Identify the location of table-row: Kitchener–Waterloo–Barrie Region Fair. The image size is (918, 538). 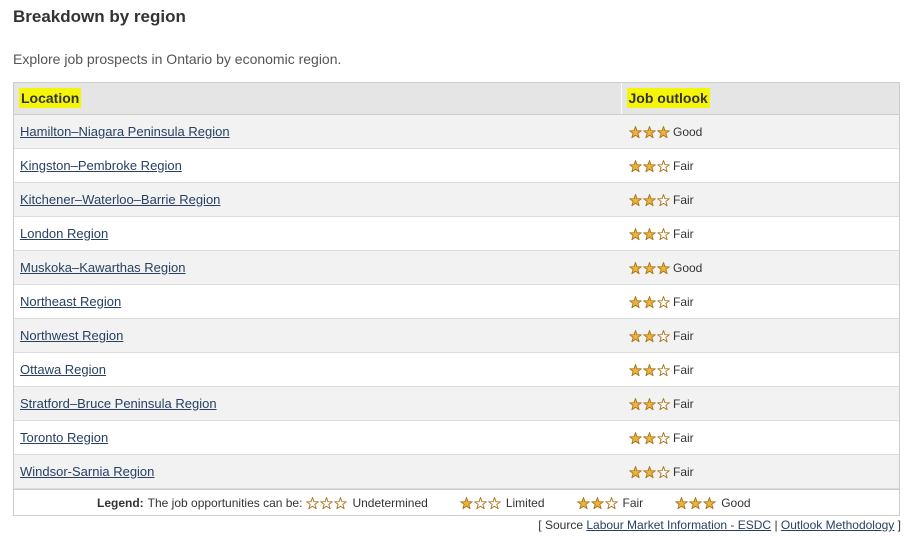
(456, 199).